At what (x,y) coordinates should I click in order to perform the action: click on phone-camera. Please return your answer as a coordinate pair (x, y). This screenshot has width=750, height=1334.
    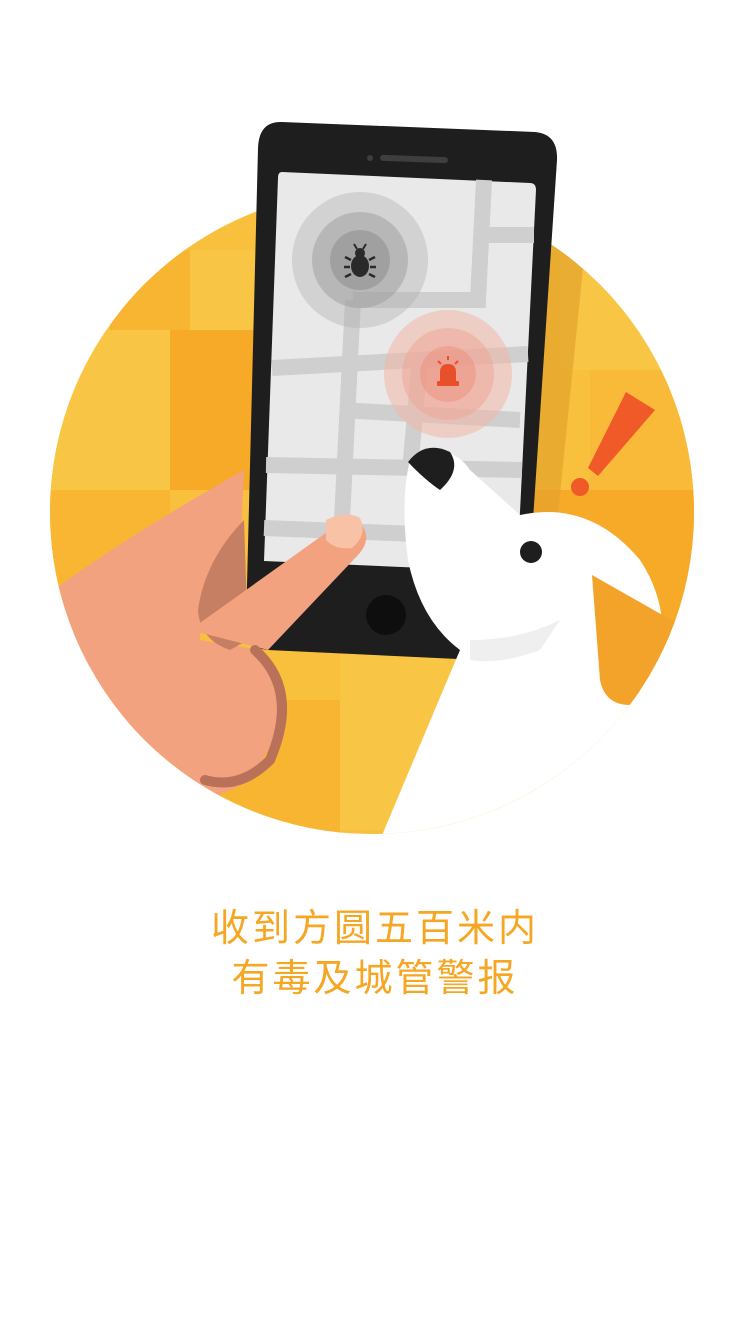
    Looking at the image, I should click on (370, 158).